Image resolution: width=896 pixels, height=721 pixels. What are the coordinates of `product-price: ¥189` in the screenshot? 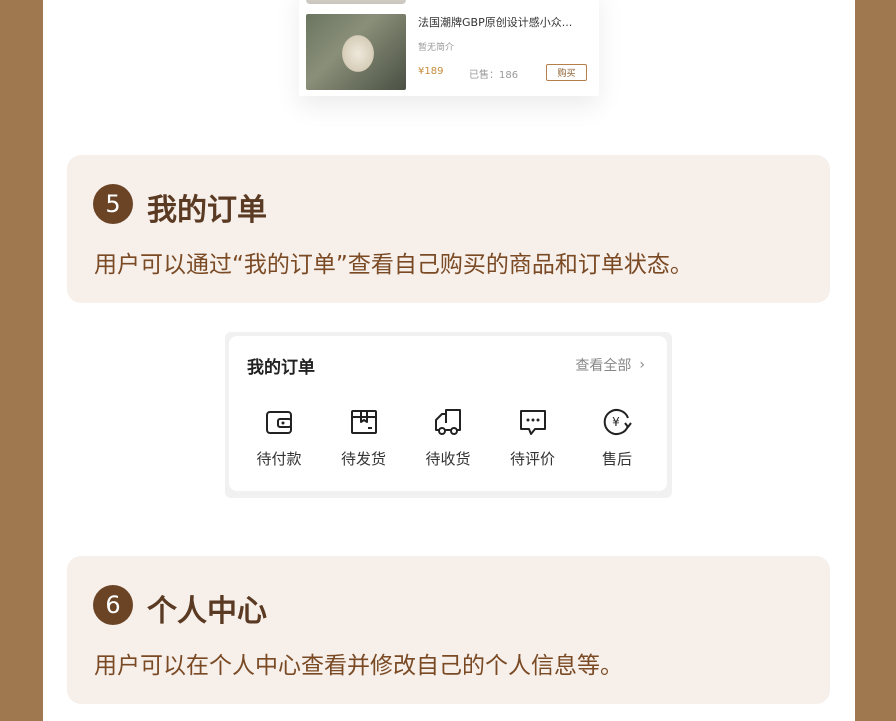 It's located at (431, 71).